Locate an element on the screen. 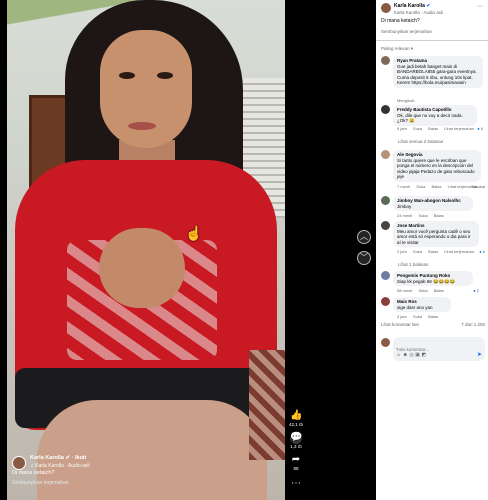 The width and height of the screenshot is (488, 500). comment-meta: 7 menit Suka Balas Lihat terjemahan is located at coordinates (439, 186).